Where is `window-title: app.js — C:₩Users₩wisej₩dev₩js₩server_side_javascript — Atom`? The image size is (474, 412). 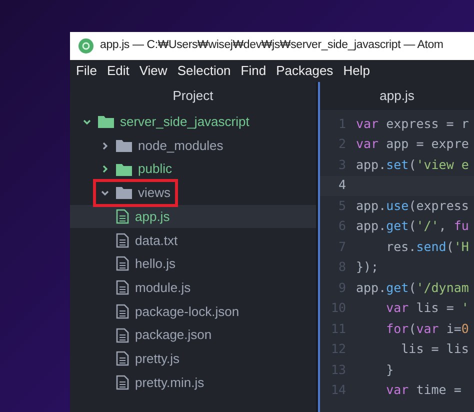 window-title: app.js — C:₩Users₩wisej₩dev₩js₩server_side_javascript — Atom is located at coordinates (272, 46).